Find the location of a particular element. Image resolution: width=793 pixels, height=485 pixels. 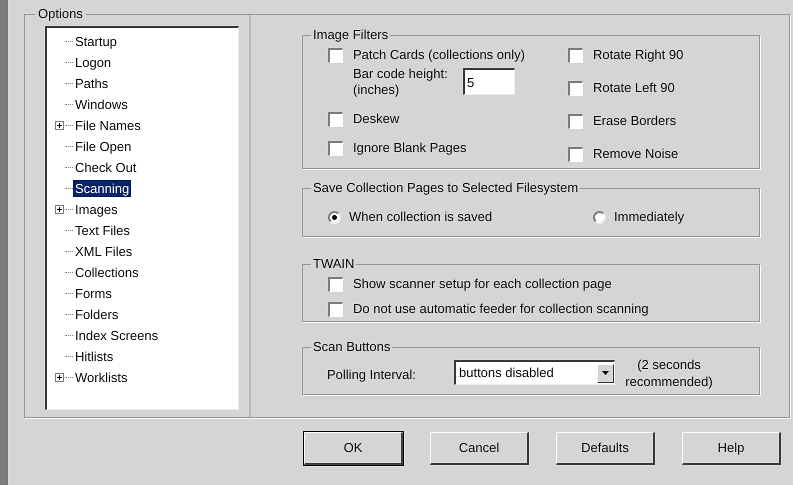

tree-item: Hitlists is located at coordinates (94, 356).